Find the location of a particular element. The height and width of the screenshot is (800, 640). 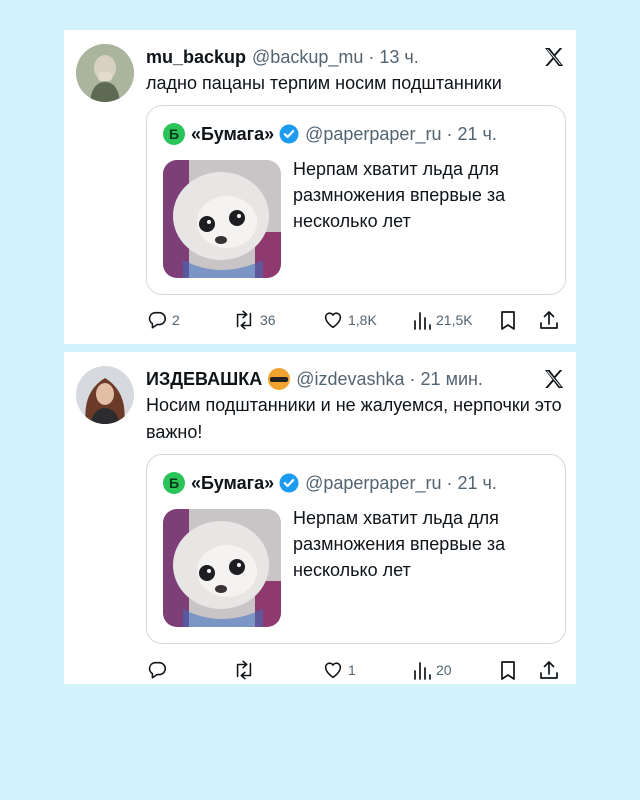

repost-button: 36 is located at coordinates (254, 320).